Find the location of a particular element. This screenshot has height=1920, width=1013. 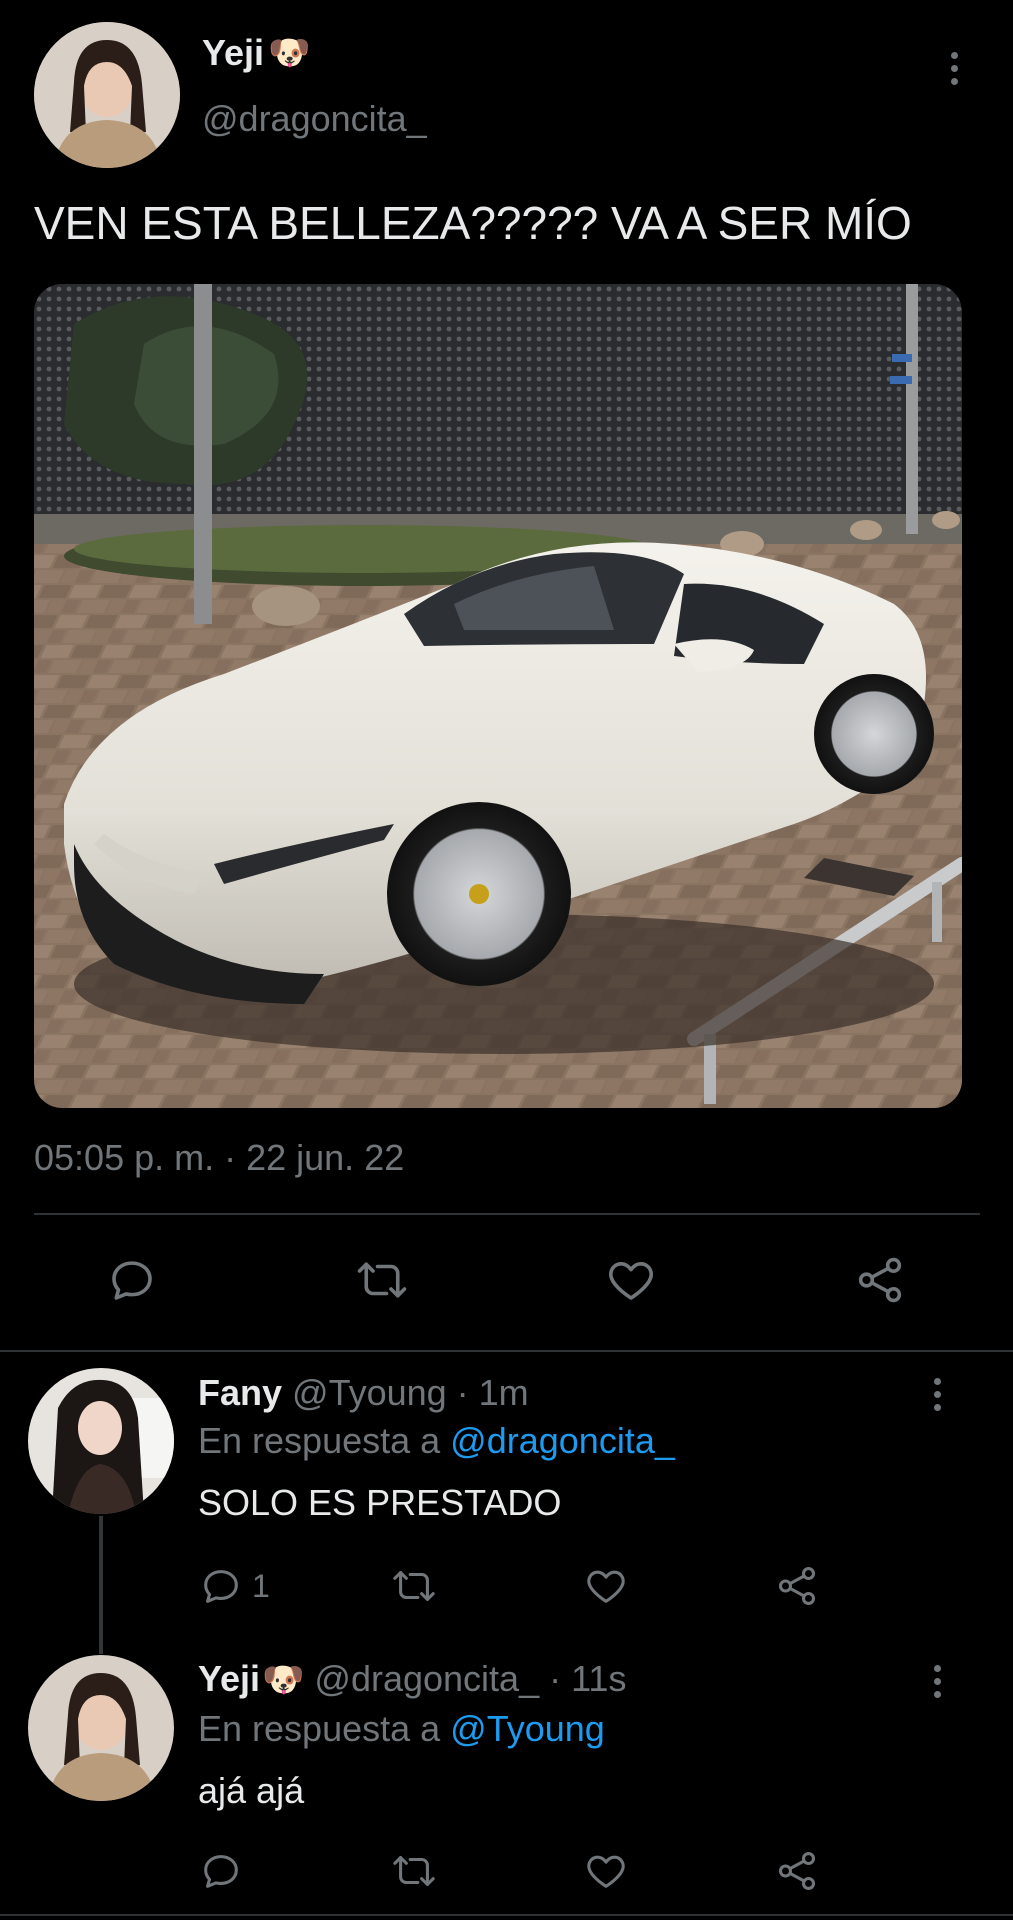

reply-author-handle: @Tyoung is located at coordinates (369, 1392).